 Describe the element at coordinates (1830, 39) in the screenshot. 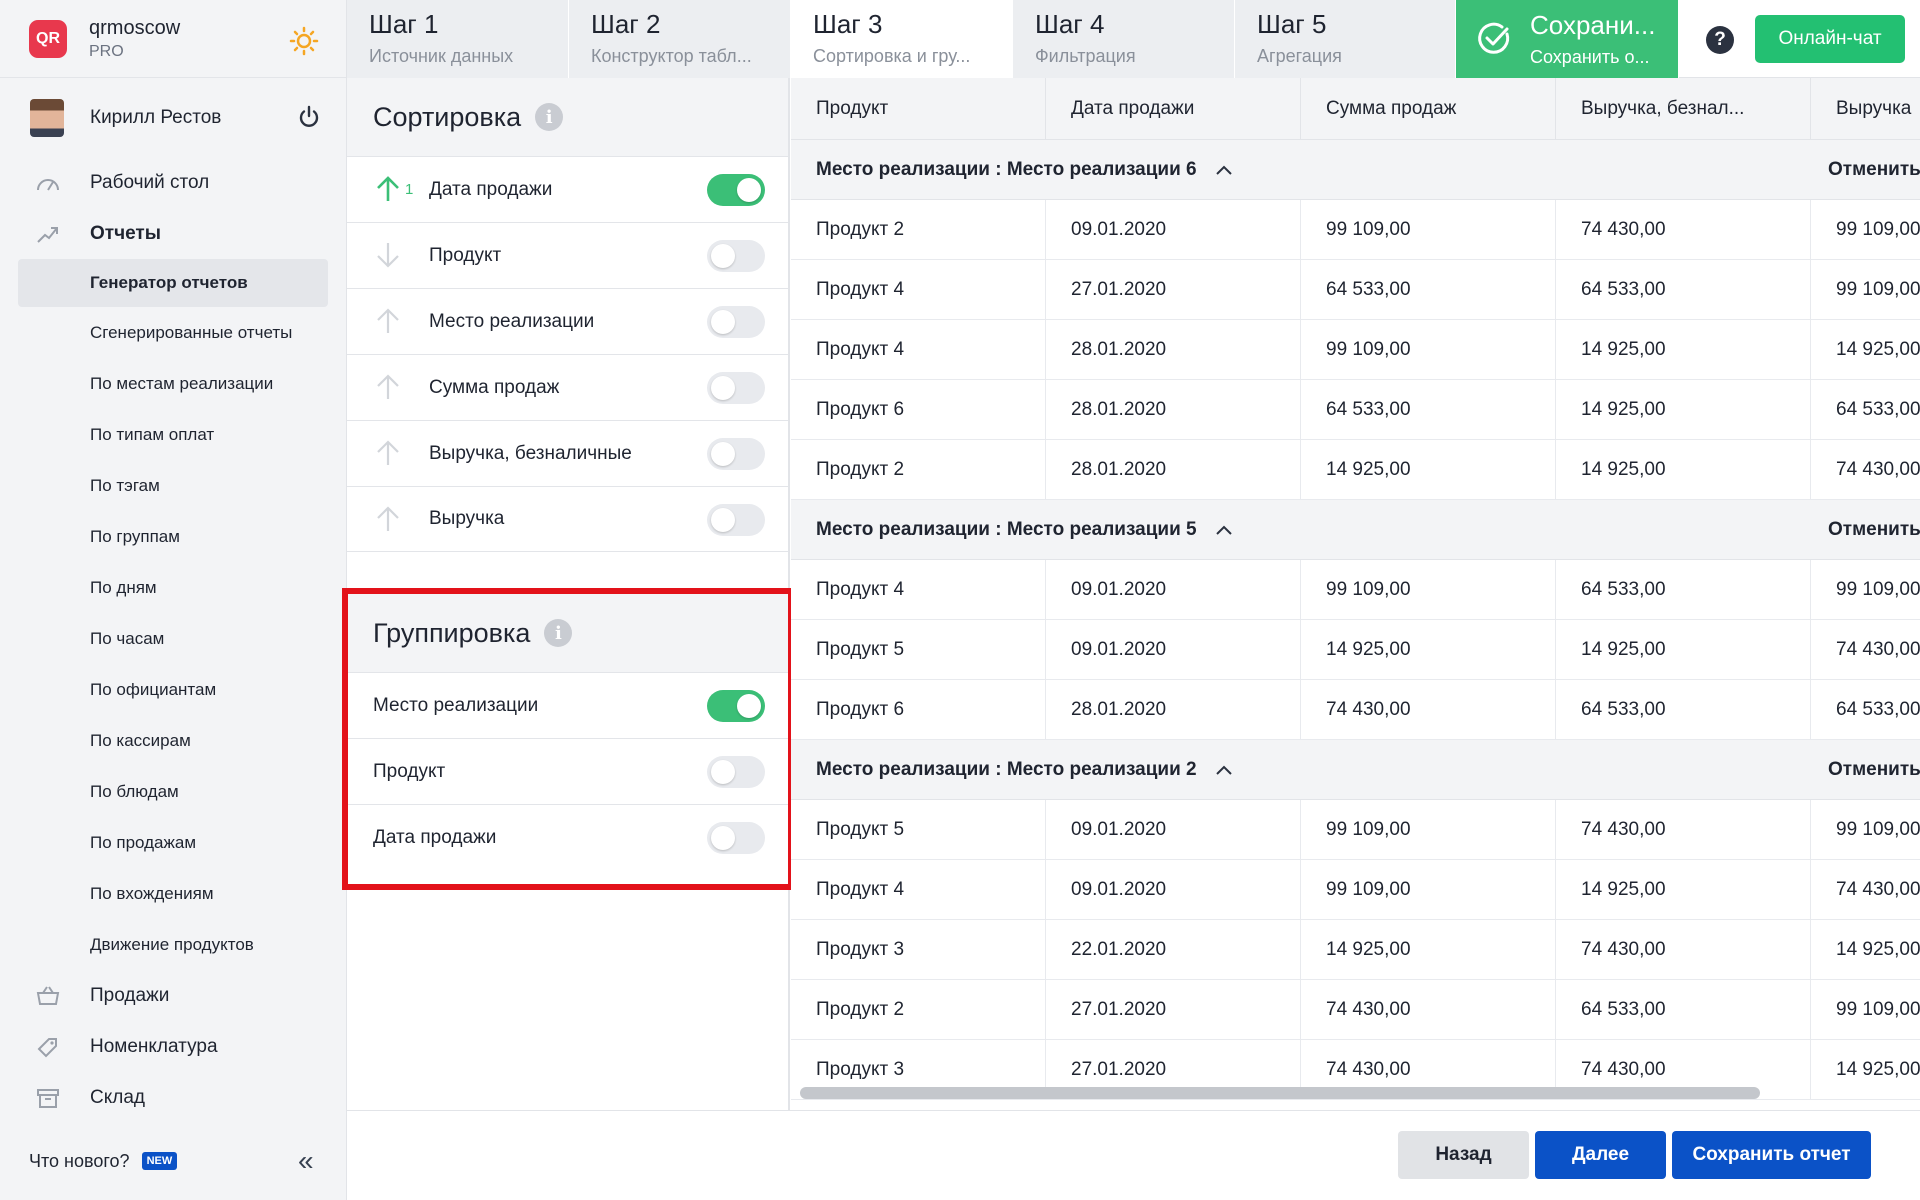

I see `online-chat-button: Онлайн-чат` at that location.